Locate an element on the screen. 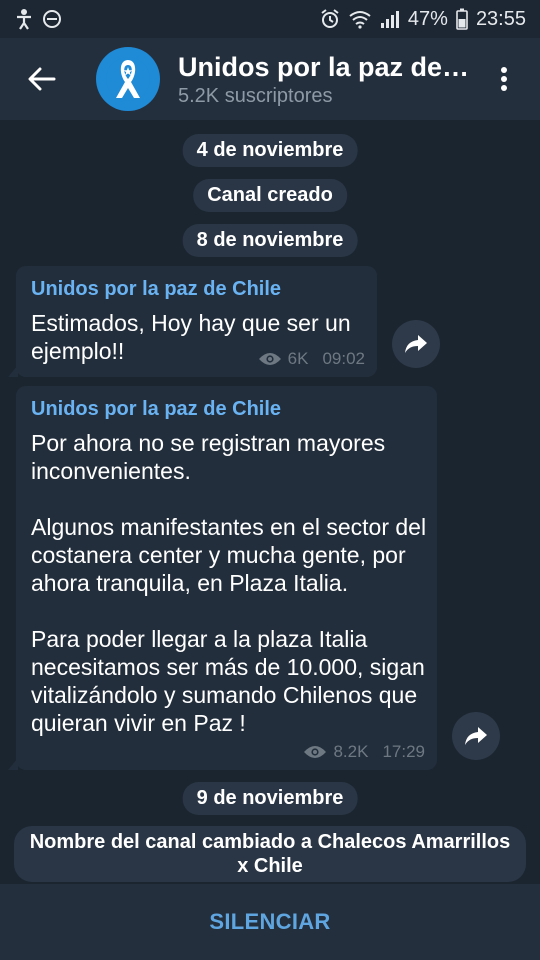 This screenshot has height=960, width=540. clock: 23:55 is located at coordinates (500, 18).